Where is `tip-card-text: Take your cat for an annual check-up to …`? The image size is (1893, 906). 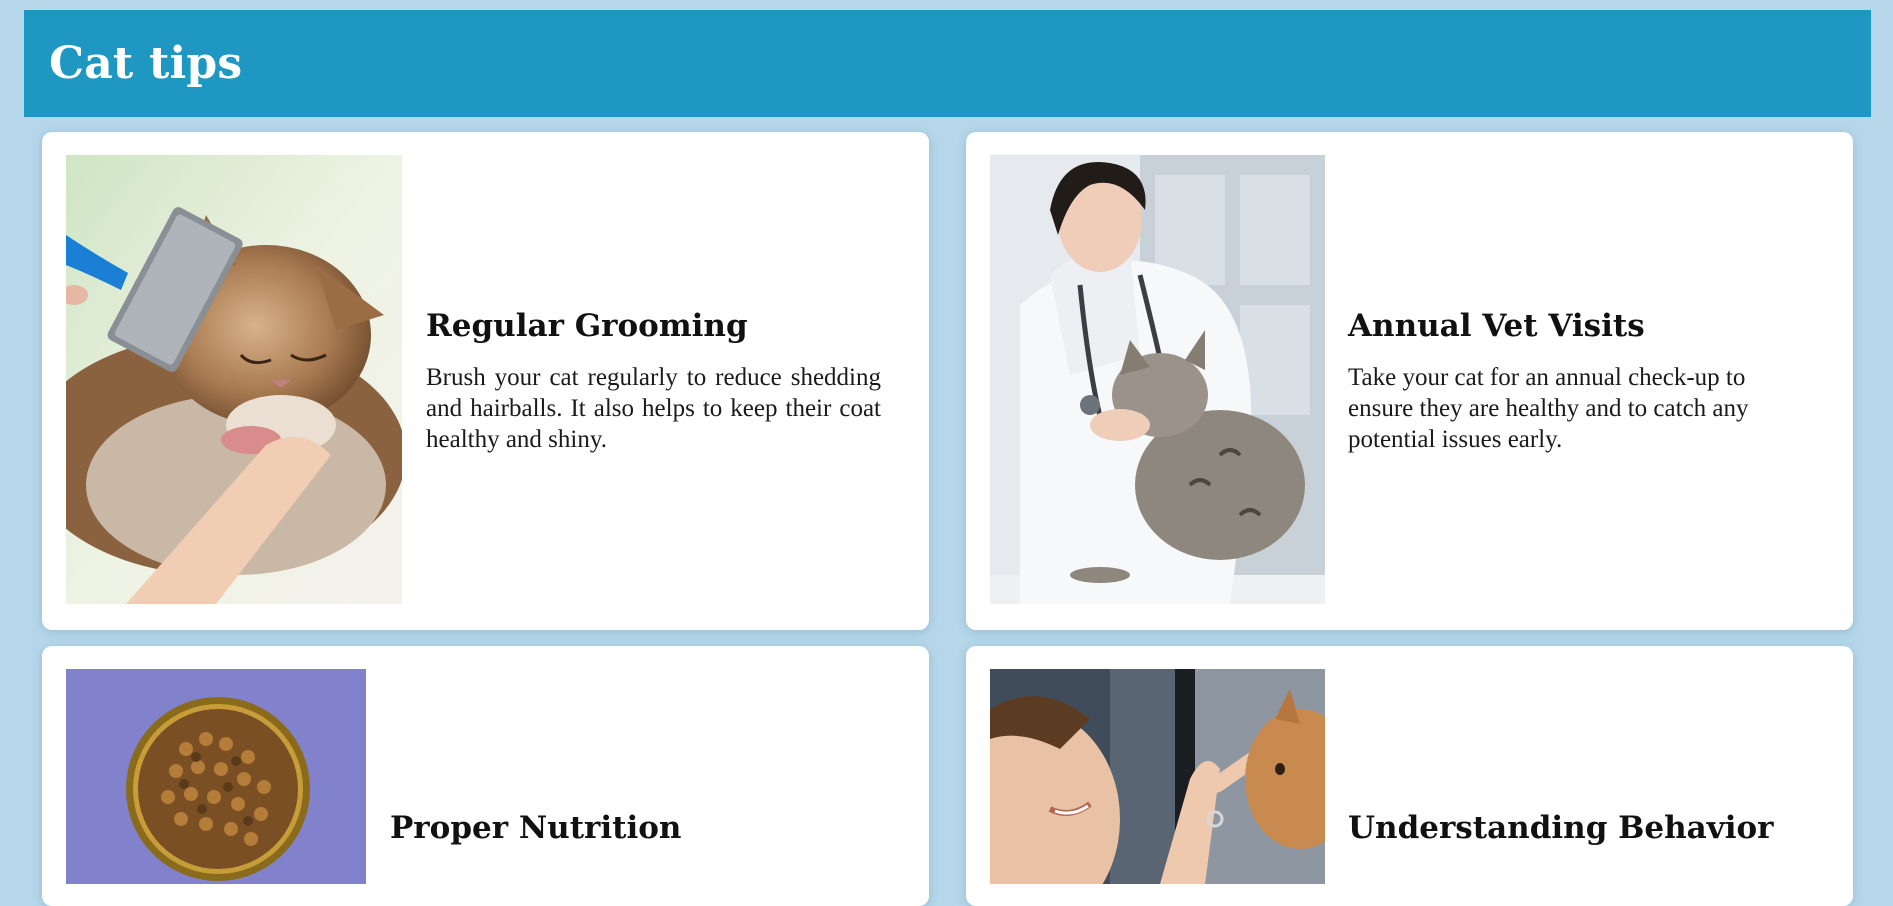
tip-card-text: Take your cat for an annual check-up to … is located at coordinates (1548, 408).